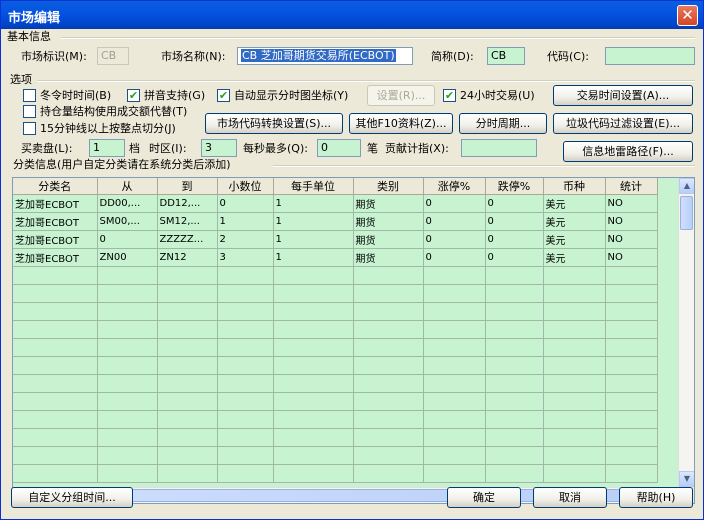  Describe the element at coordinates (454, 186) in the screenshot. I see `column-header-limit-up: 涨停%` at that location.